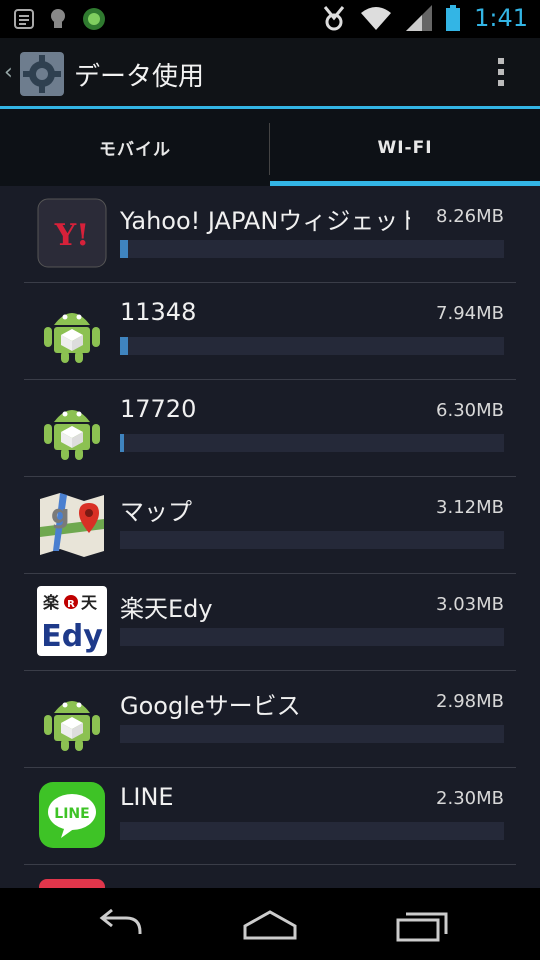 The width and height of the screenshot is (540, 960). I want to click on action-bar: ‹ データ使用, so click(270, 73).